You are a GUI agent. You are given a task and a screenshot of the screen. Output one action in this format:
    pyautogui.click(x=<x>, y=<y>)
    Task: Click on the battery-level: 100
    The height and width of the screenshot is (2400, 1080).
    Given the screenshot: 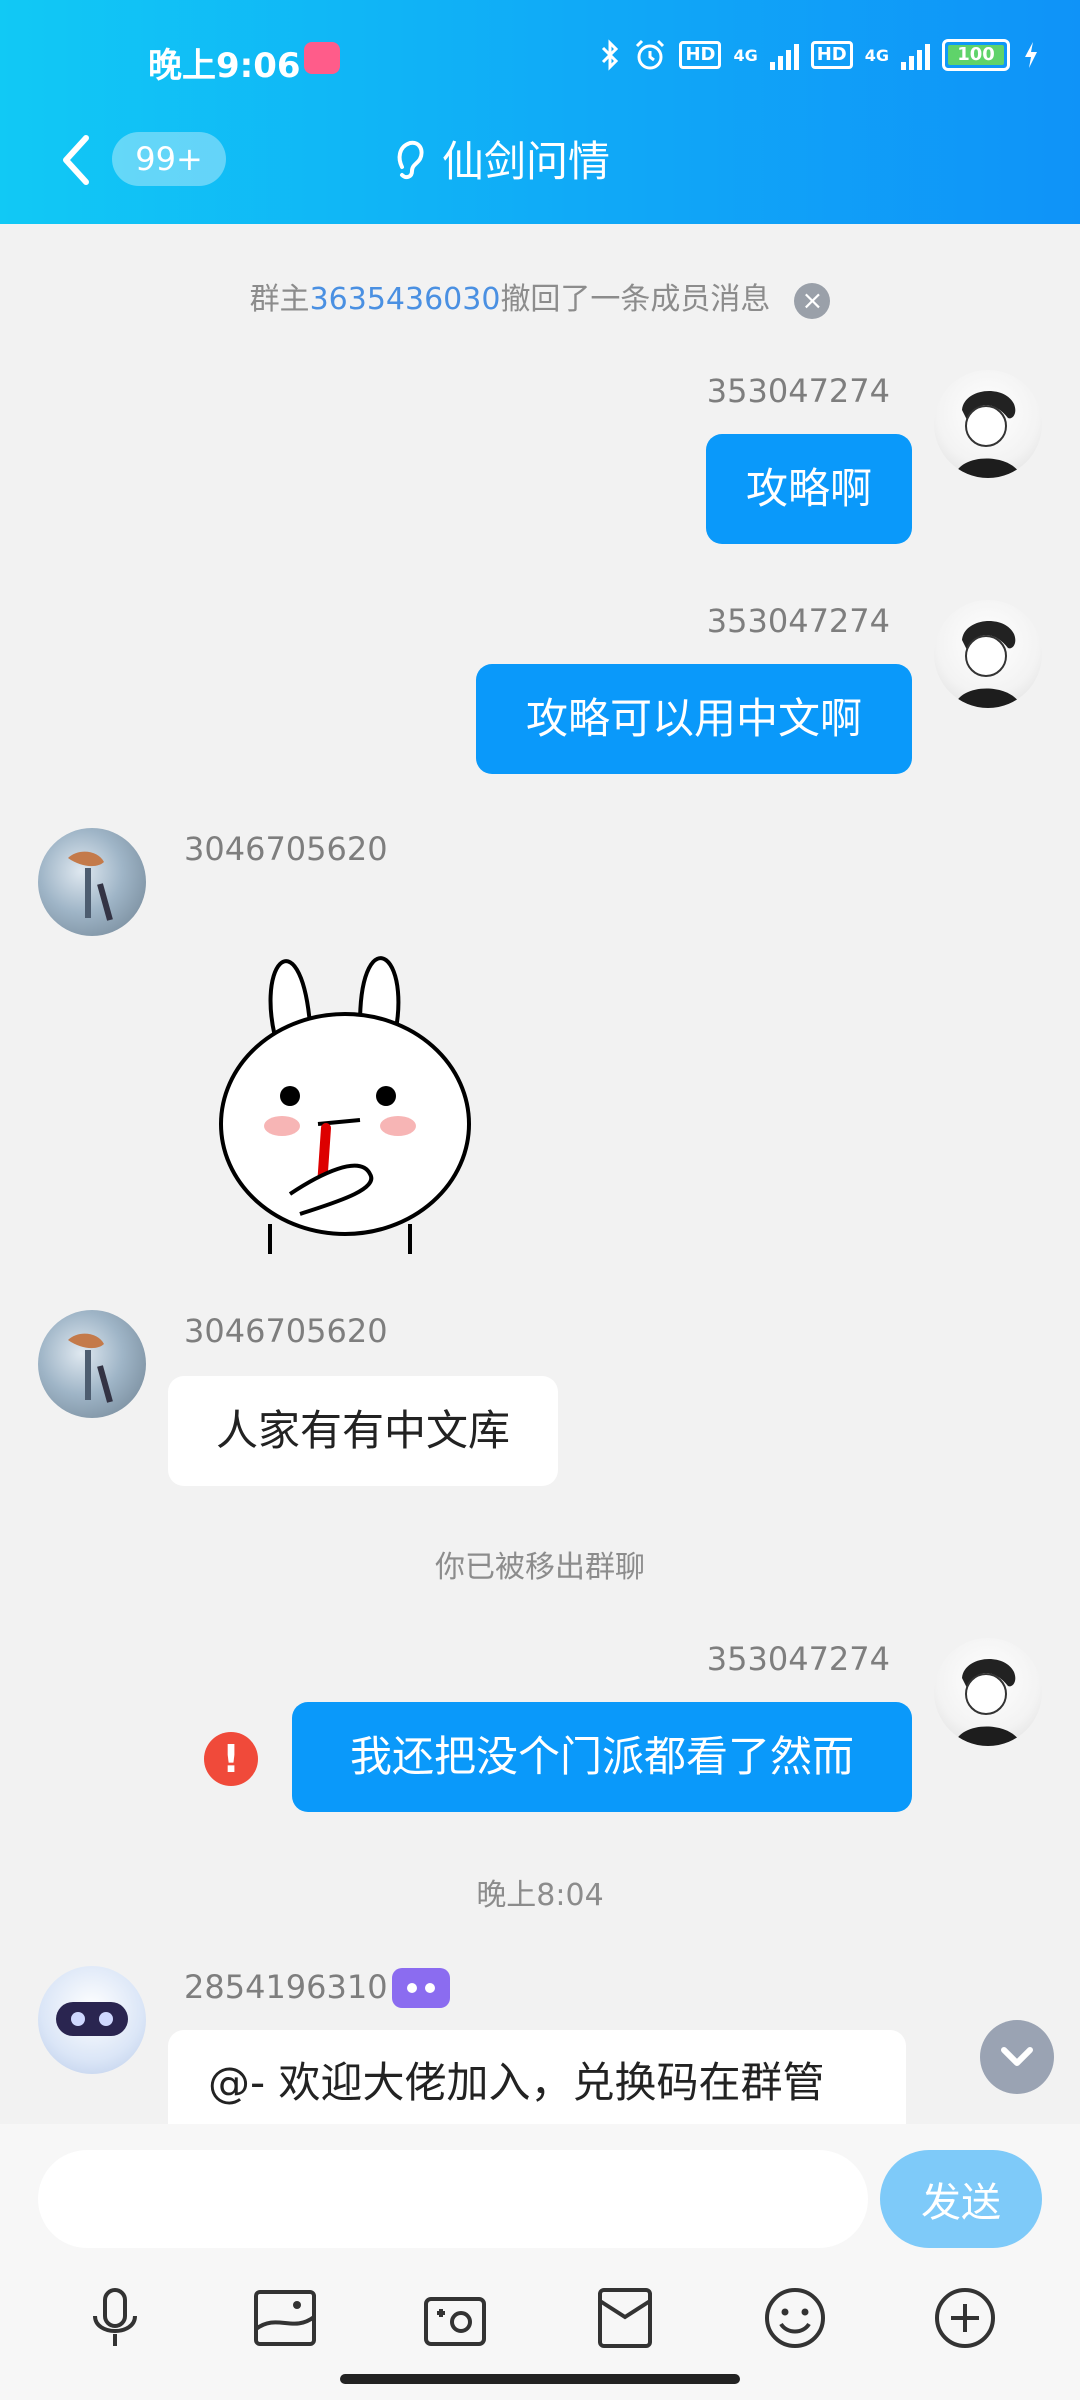 What is the action you would take?
    pyautogui.click(x=976, y=55)
    